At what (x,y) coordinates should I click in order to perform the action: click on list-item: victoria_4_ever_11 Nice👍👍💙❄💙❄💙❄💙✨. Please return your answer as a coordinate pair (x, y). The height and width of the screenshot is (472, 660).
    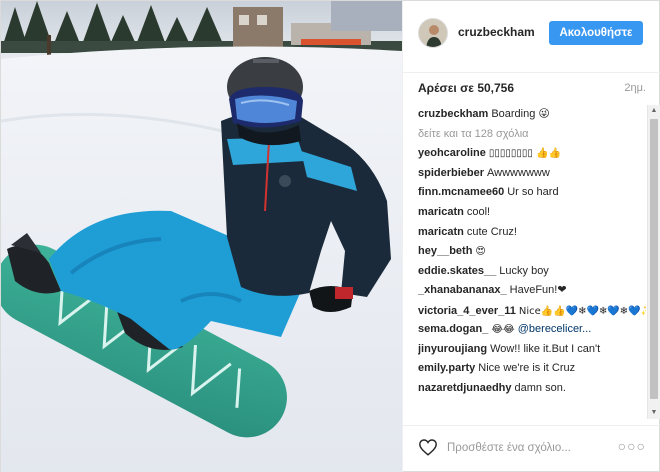
    Looking at the image, I should click on (532, 310).